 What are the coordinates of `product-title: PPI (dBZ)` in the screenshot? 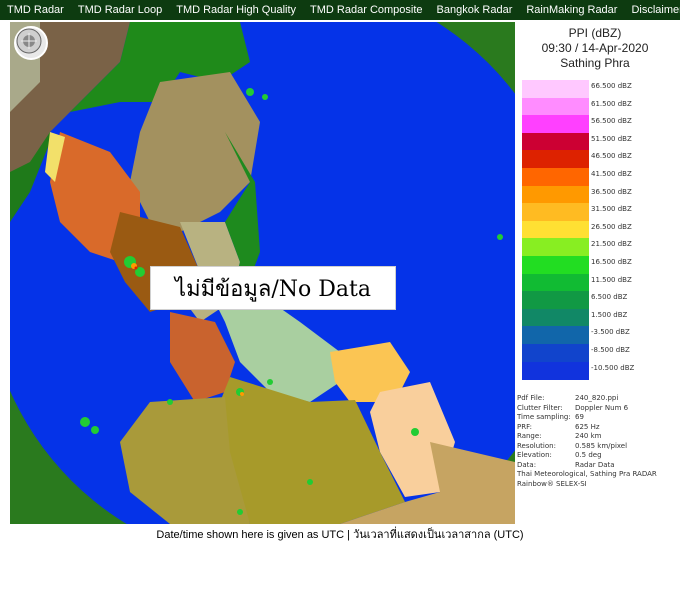 It's located at (595, 33).